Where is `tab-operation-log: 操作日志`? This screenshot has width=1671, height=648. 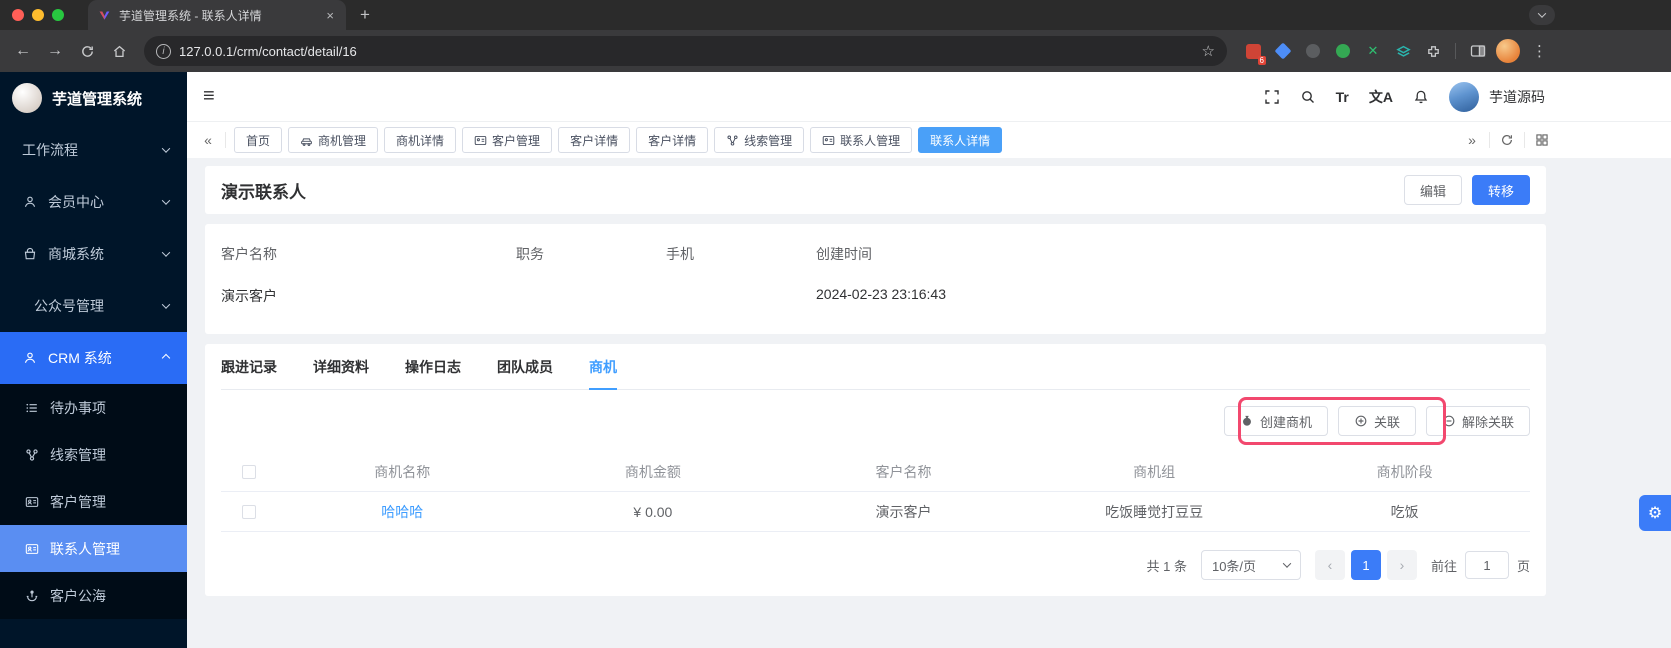 tab-operation-log: 操作日志 is located at coordinates (433, 367).